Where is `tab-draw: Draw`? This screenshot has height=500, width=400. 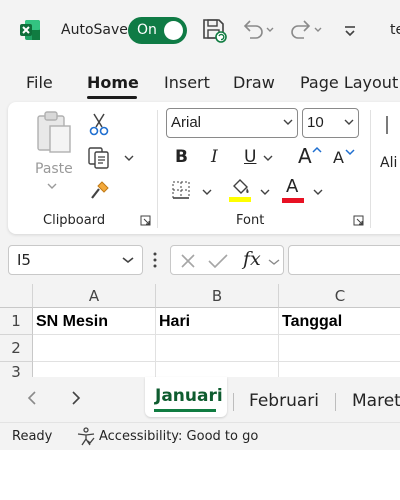 tab-draw: Draw is located at coordinates (254, 82).